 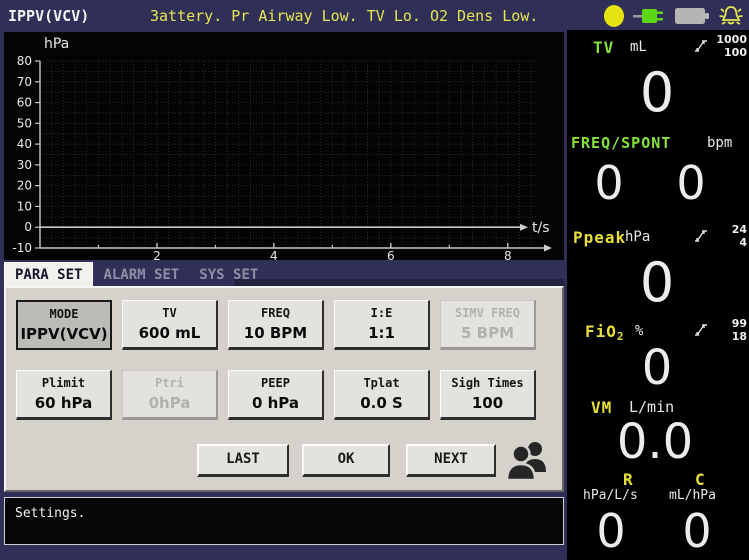 What do you see at coordinates (487, 383) in the screenshot?
I see `param-label: Sigh Times` at bounding box center [487, 383].